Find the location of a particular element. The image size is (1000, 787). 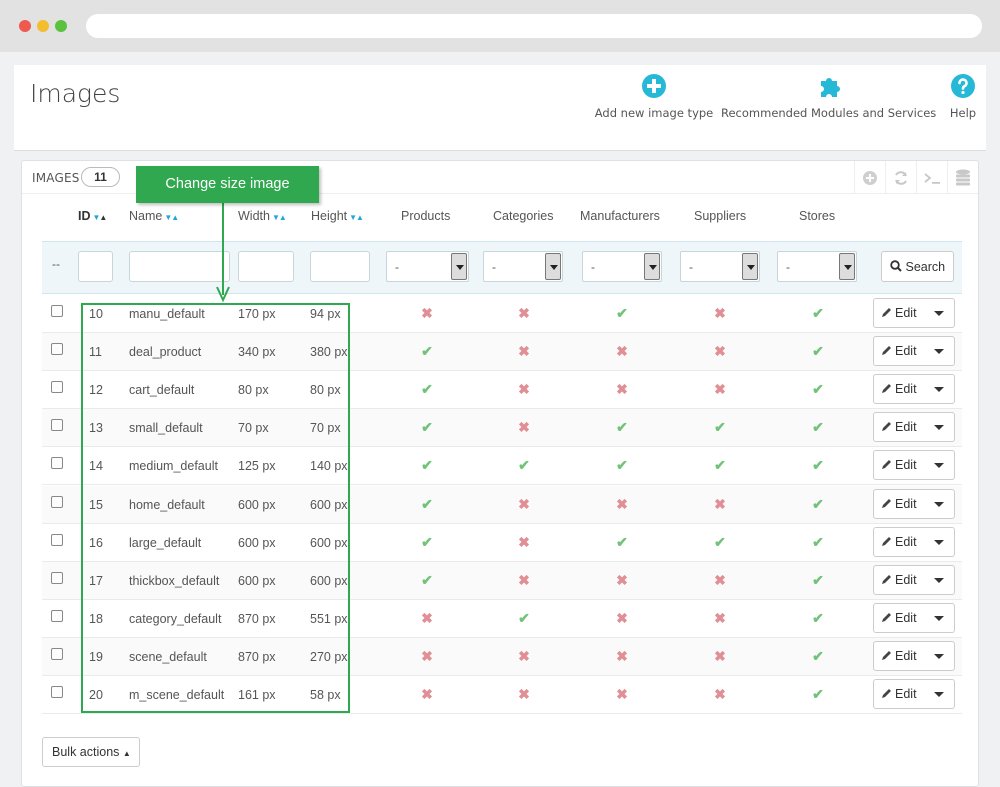

filter-products-select: - is located at coordinates (427, 266).